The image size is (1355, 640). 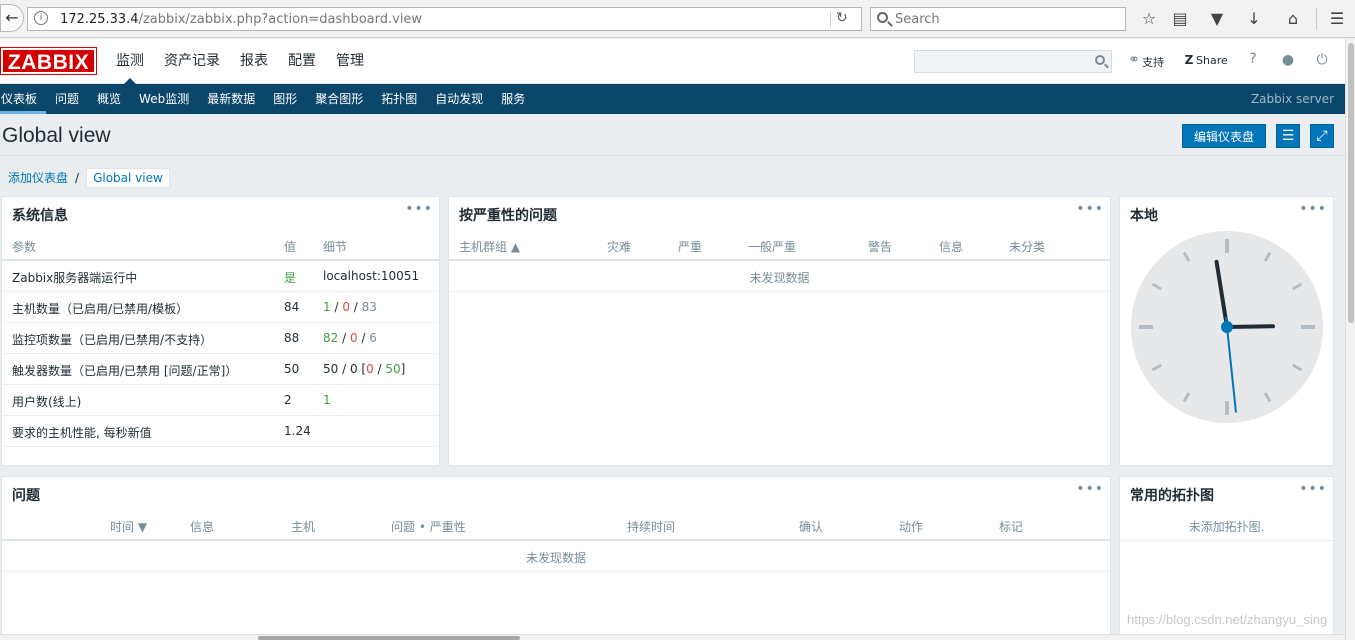 I want to click on problem-count: 0, so click(x=370, y=369).